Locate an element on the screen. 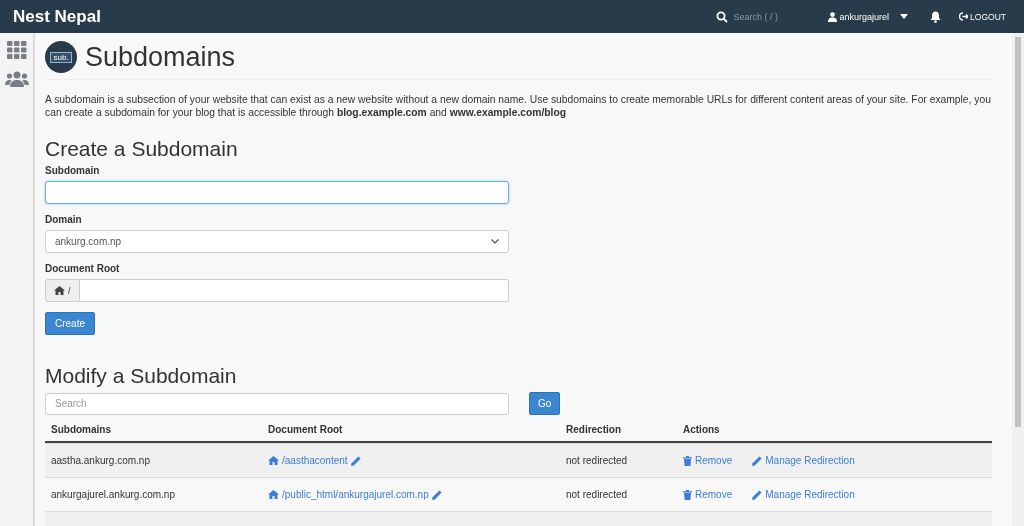  logout-icon is located at coordinates (964, 16).